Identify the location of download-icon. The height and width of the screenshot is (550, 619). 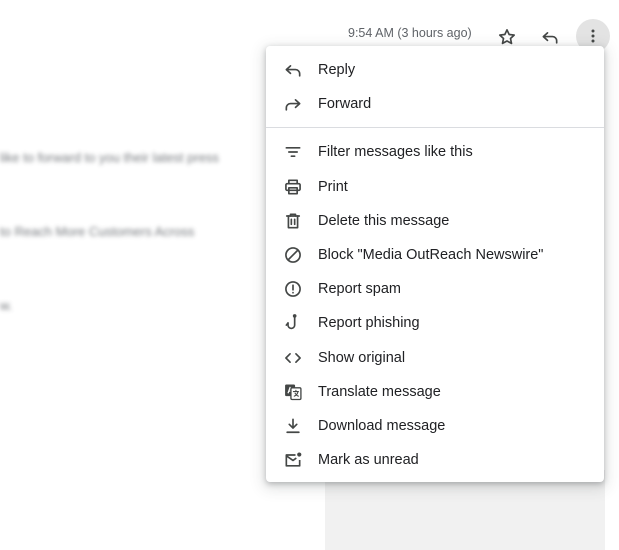
(293, 426).